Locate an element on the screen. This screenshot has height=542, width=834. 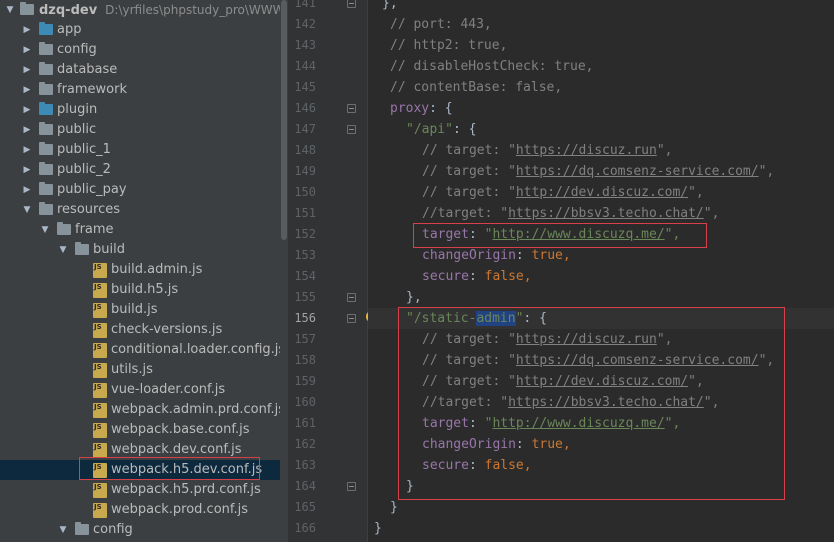
tree-scrollbar is located at coordinates (284, 271).